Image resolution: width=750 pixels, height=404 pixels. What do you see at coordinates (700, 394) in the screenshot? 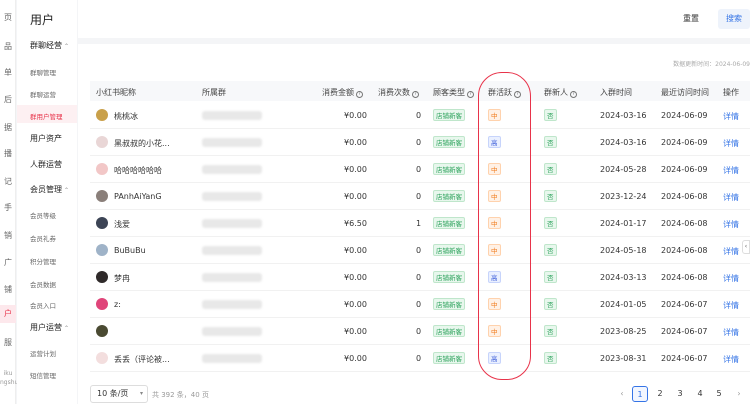
I see `page-button: 4` at bounding box center [700, 394].